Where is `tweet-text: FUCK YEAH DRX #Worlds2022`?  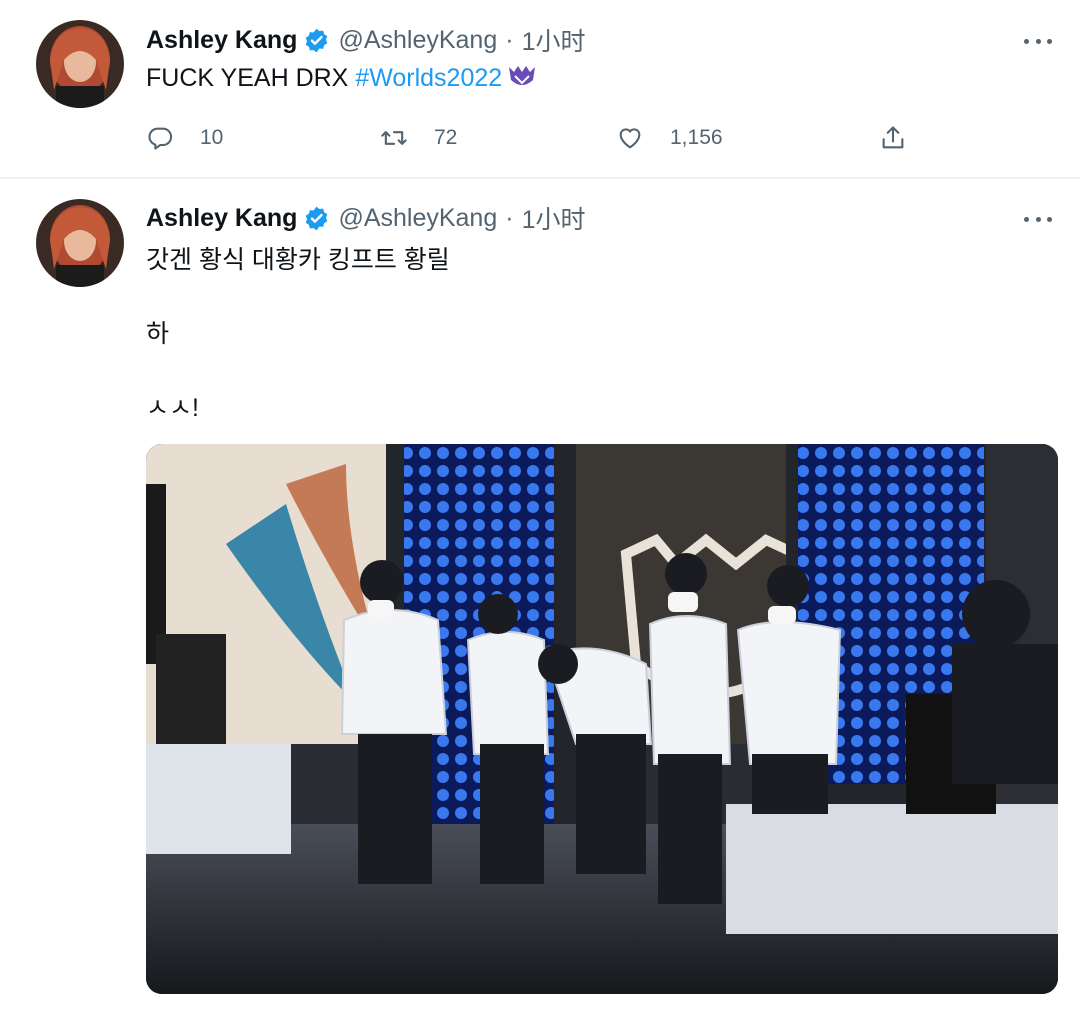 tweet-text: FUCK YEAH DRX #Worlds2022 is located at coordinates (342, 78).